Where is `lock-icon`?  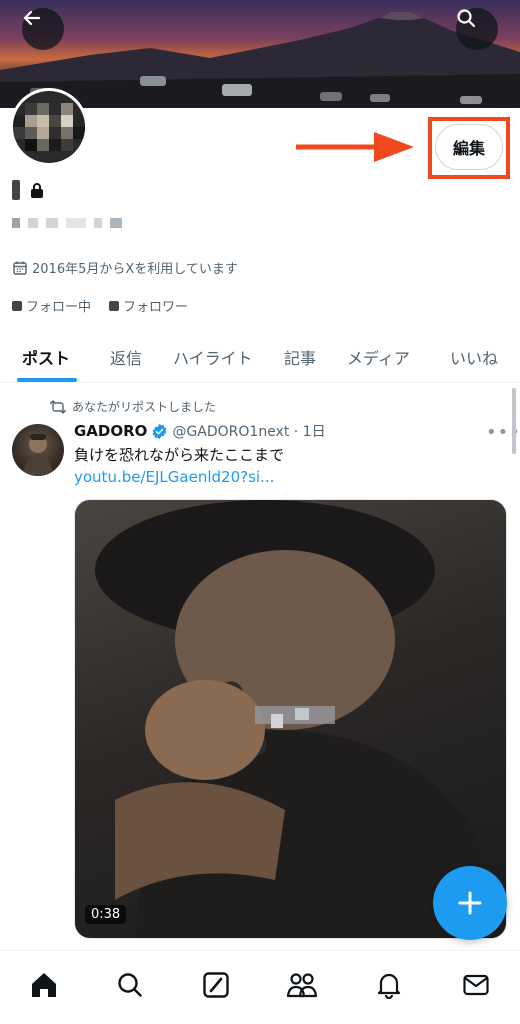
lock-icon is located at coordinates (37, 190).